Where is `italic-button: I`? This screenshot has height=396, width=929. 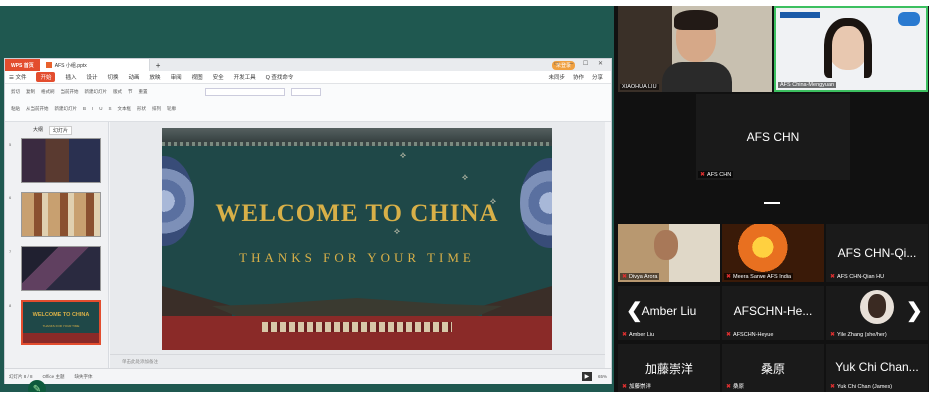
italic-button: I is located at coordinates (92, 109).